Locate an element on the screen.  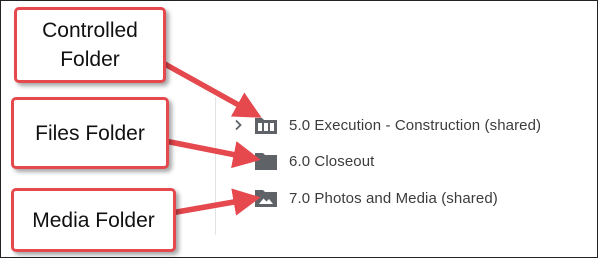
callout-line-2: Folder is located at coordinates (90, 59).